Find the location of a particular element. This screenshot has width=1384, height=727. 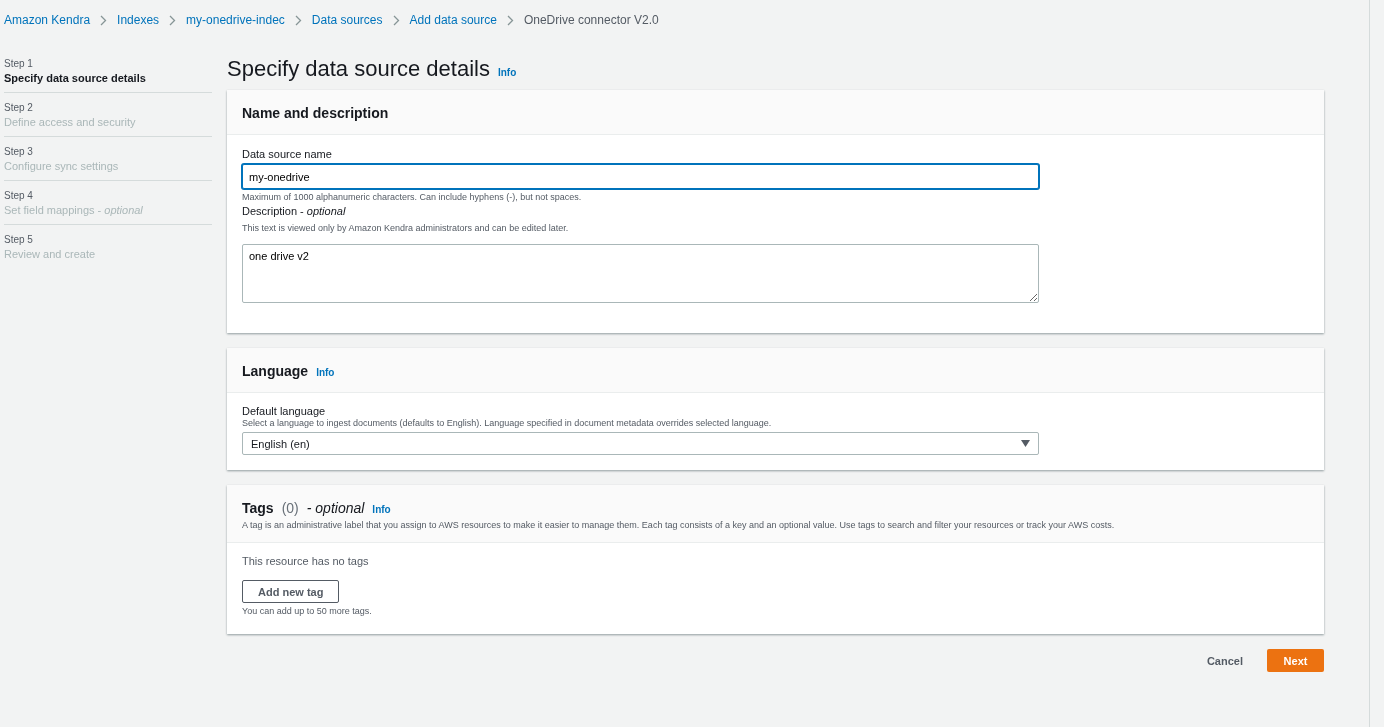

field-hint: Maximum of 1000 alphanumeric characters. Can include hyphens (-), but not spaces. is located at coordinates (412, 197).